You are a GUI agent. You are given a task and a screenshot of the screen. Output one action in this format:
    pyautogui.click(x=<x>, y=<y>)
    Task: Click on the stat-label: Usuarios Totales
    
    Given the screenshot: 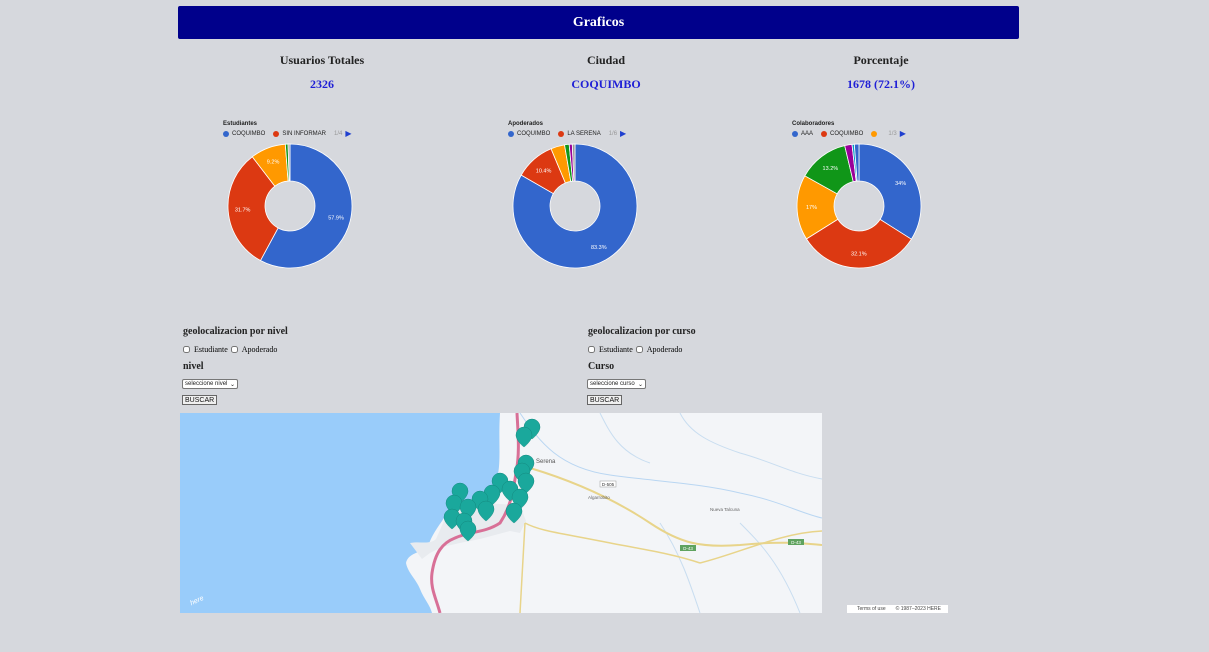 What is the action you would take?
    pyautogui.click(x=322, y=60)
    